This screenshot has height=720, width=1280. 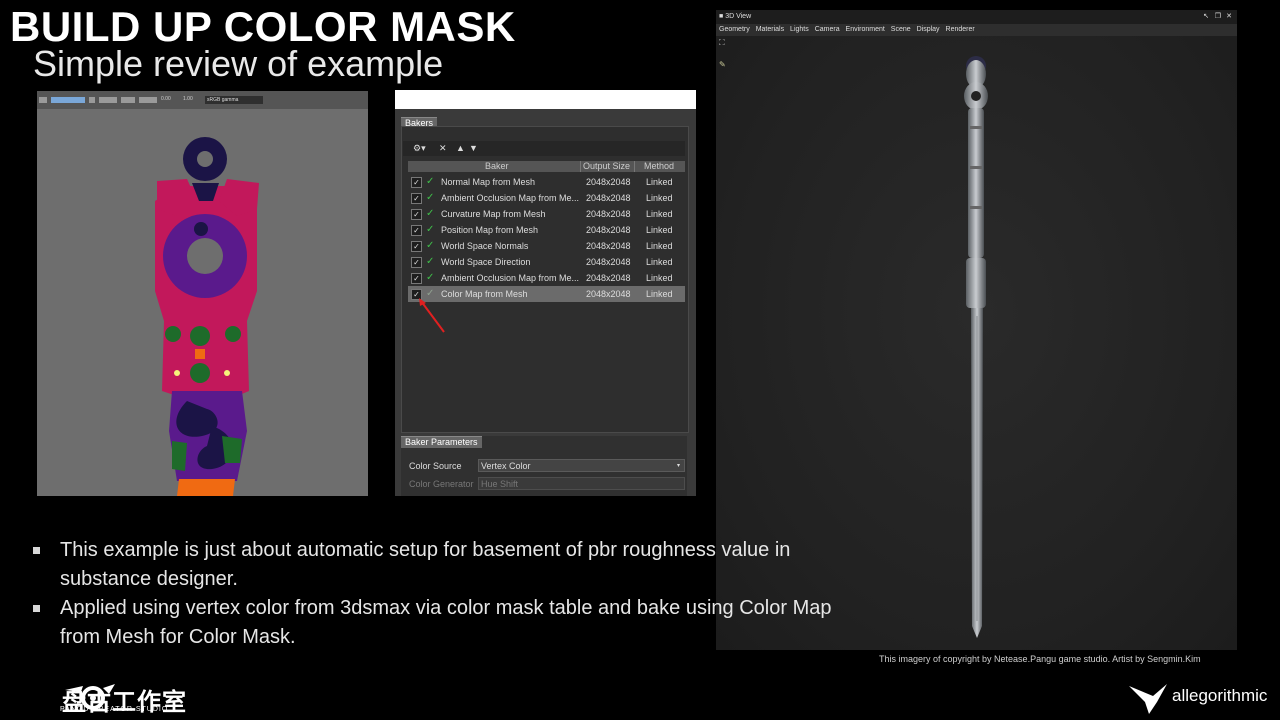 I want to click on arrow-to-checkbox, so click(x=432, y=316).